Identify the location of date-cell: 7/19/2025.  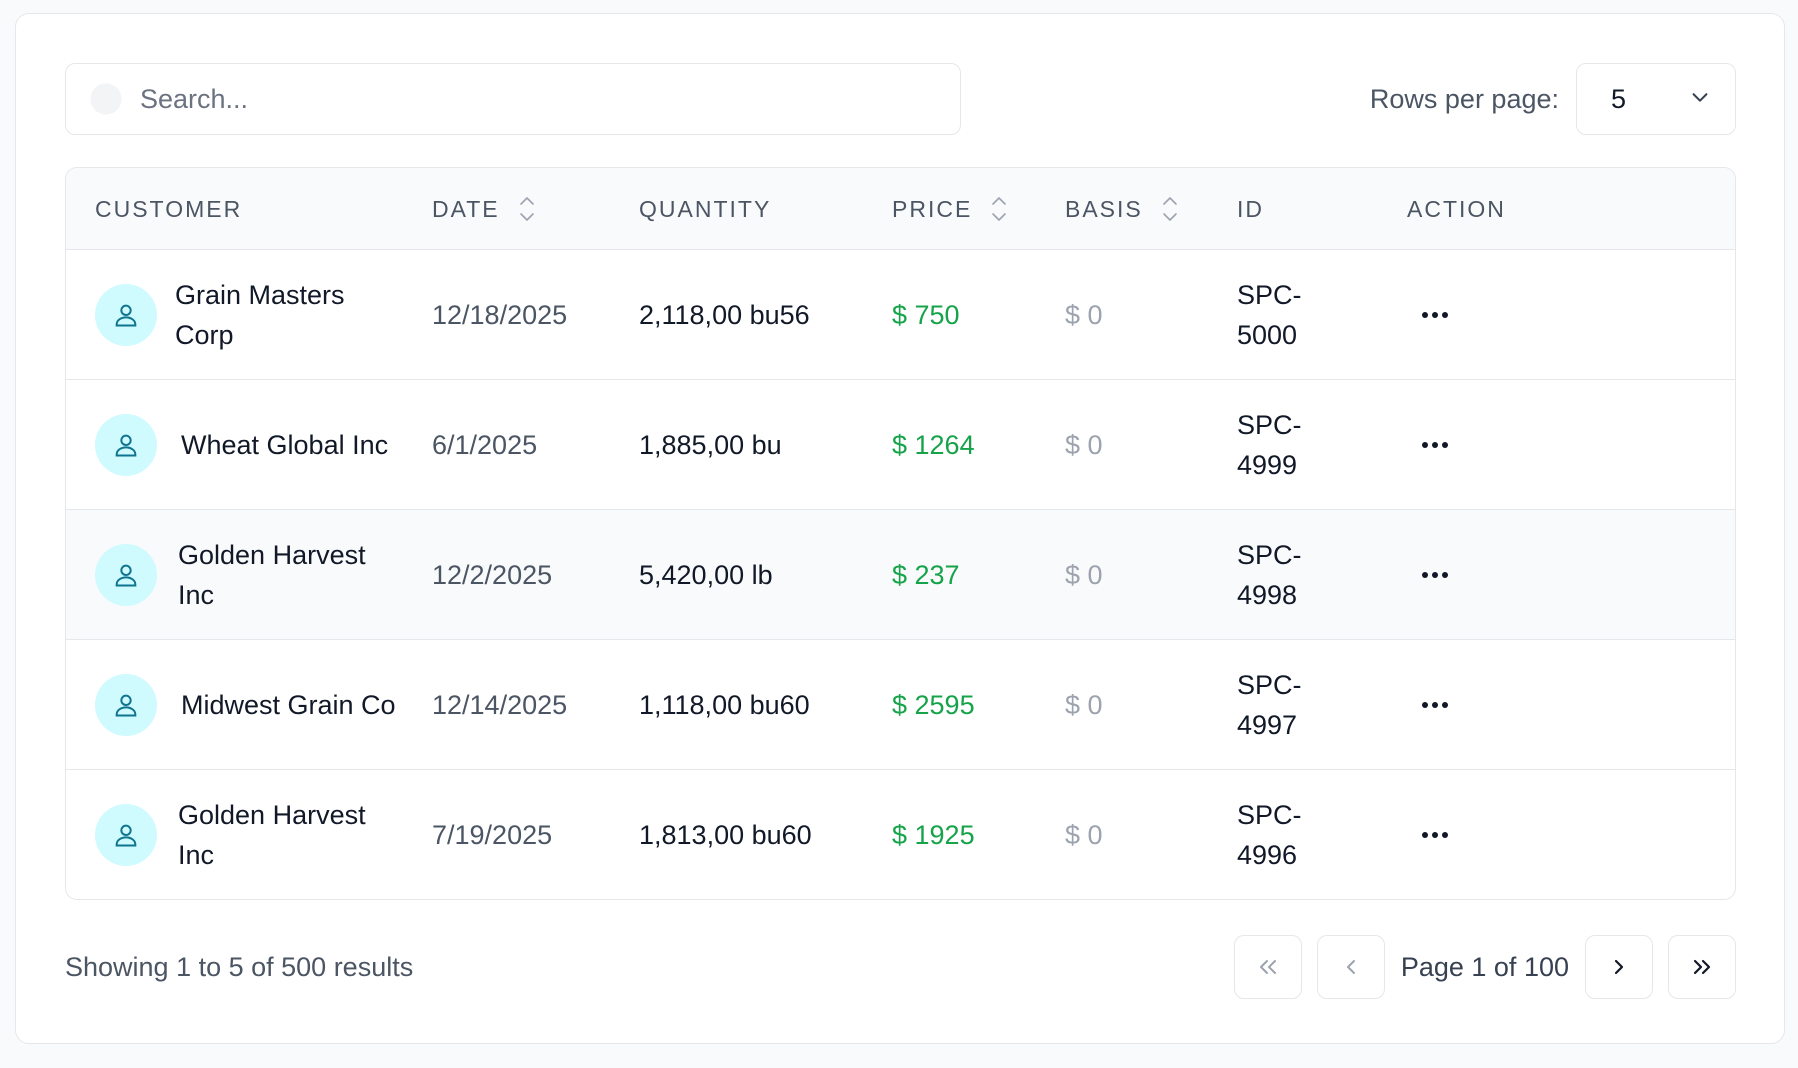
(492, 834).